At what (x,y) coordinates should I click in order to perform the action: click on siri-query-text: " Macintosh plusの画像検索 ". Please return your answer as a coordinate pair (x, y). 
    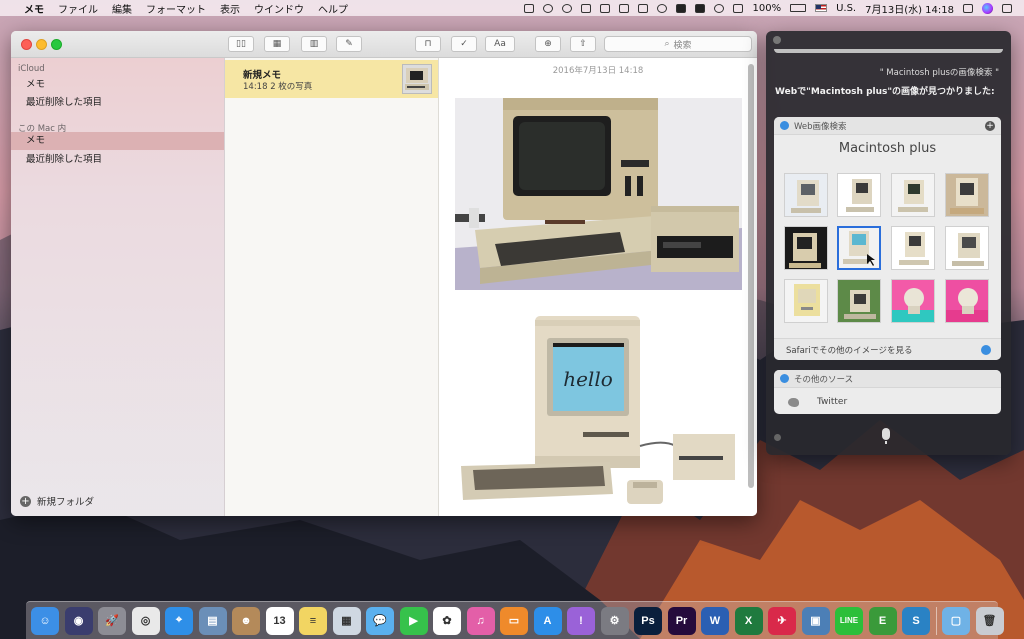
    Looking at the image, I should click on (939, 72).